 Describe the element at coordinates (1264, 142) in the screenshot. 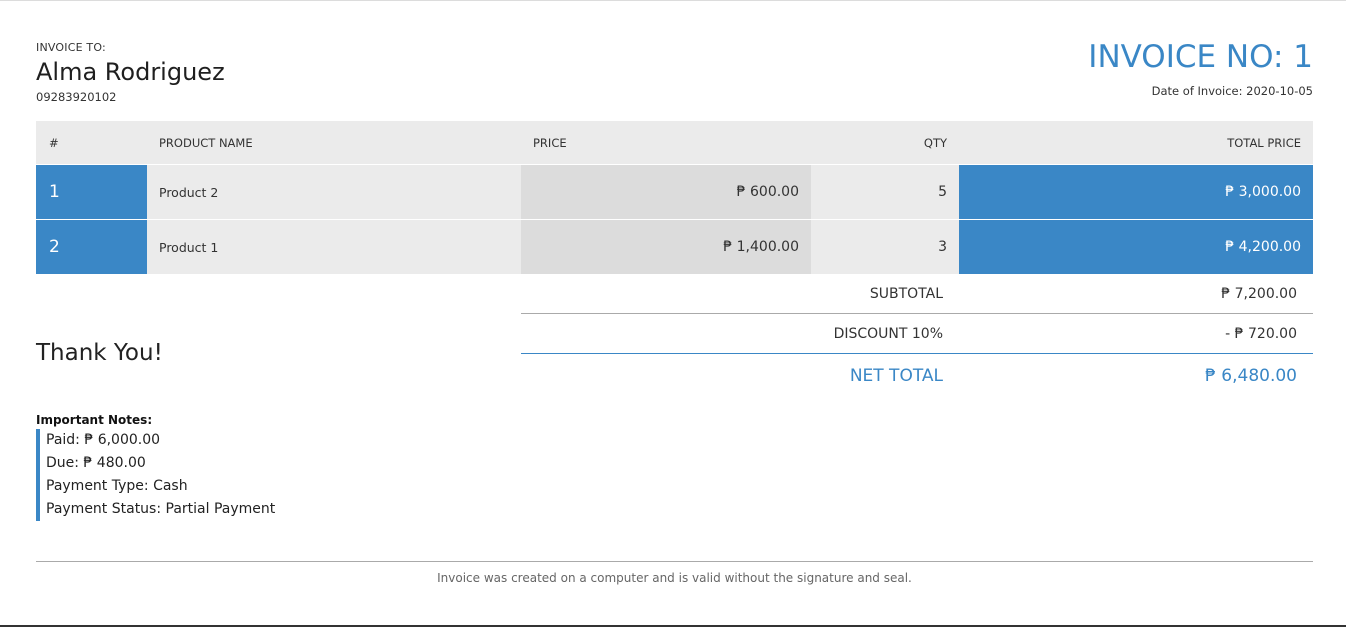

I see `header-total-price: TOTAL PRICE` at that location.